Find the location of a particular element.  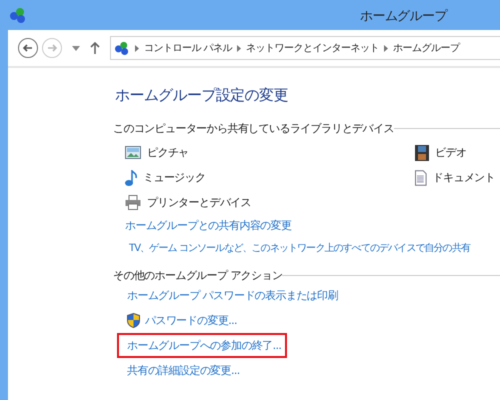

back-button is located at coordinates (28, 48).